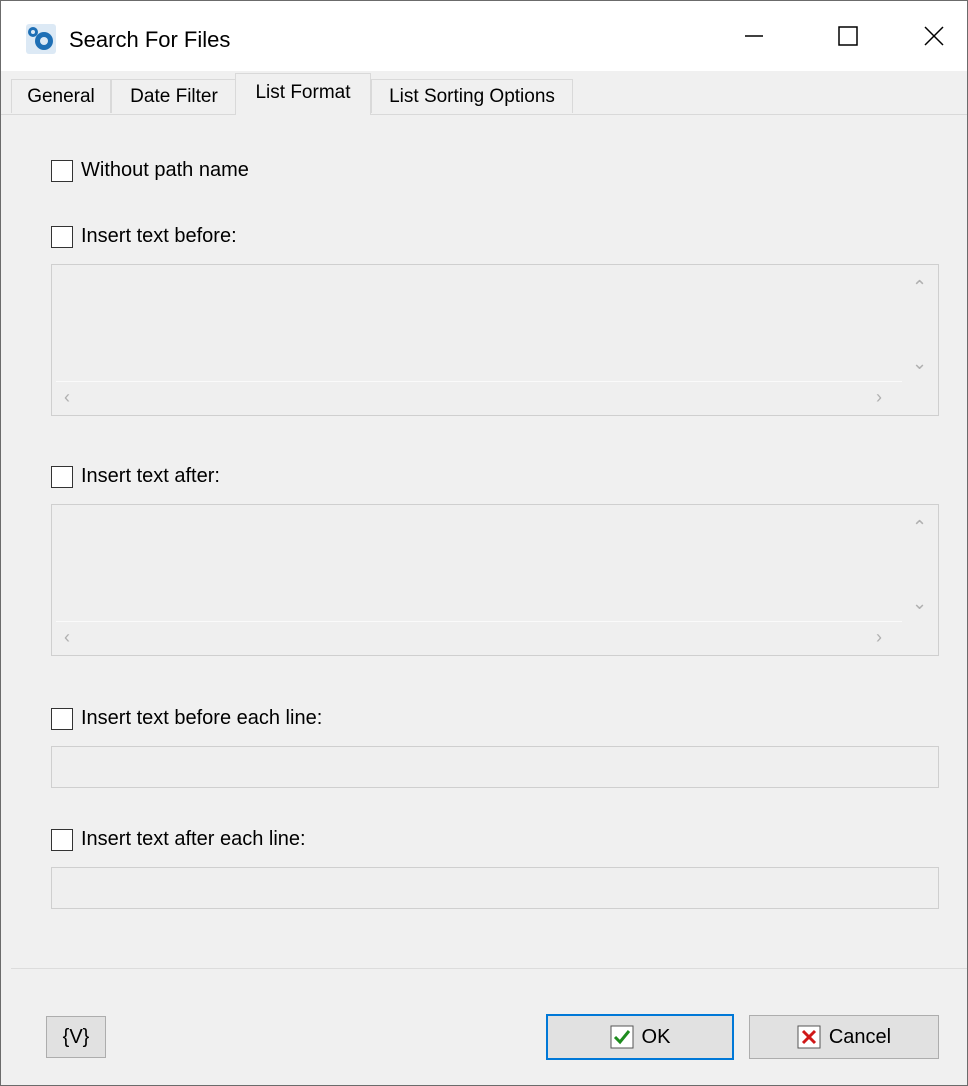 Image resolution: width=968 pixels, height=1086 pixels. I want to click on without-path-name-label: Without path name, so click(165, 170).